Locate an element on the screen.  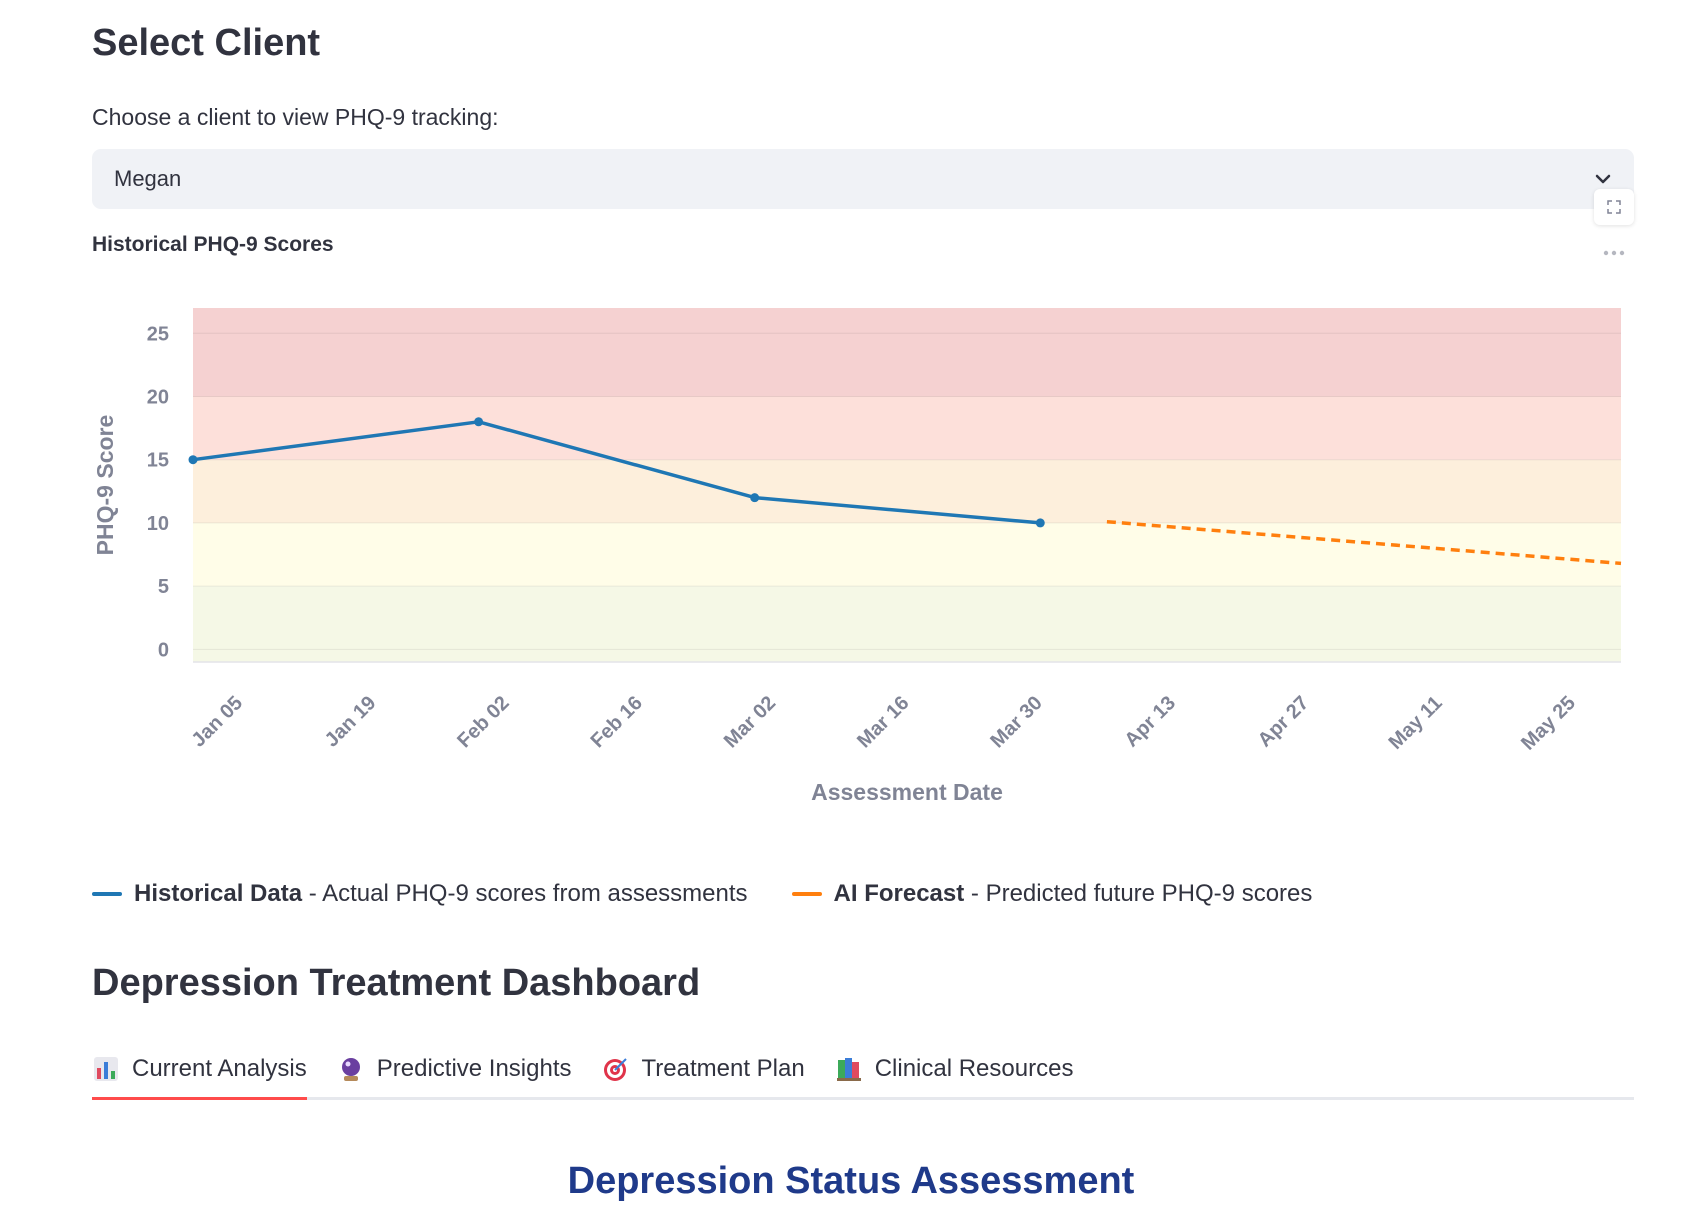
tab-current-analysis: Current Analysis is located at coordinates (199, 1070).